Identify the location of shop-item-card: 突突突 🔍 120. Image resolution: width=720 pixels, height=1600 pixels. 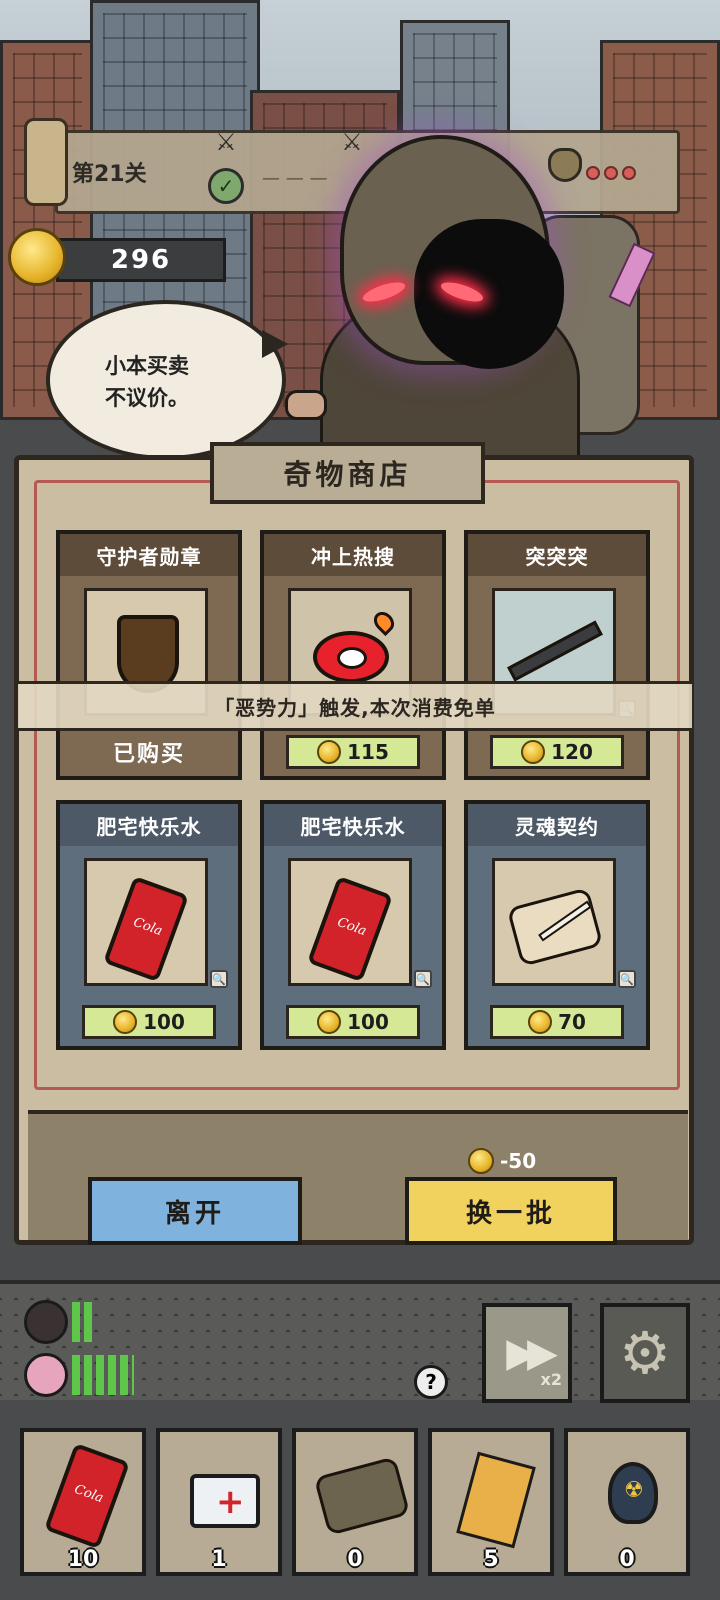
(557, 655).